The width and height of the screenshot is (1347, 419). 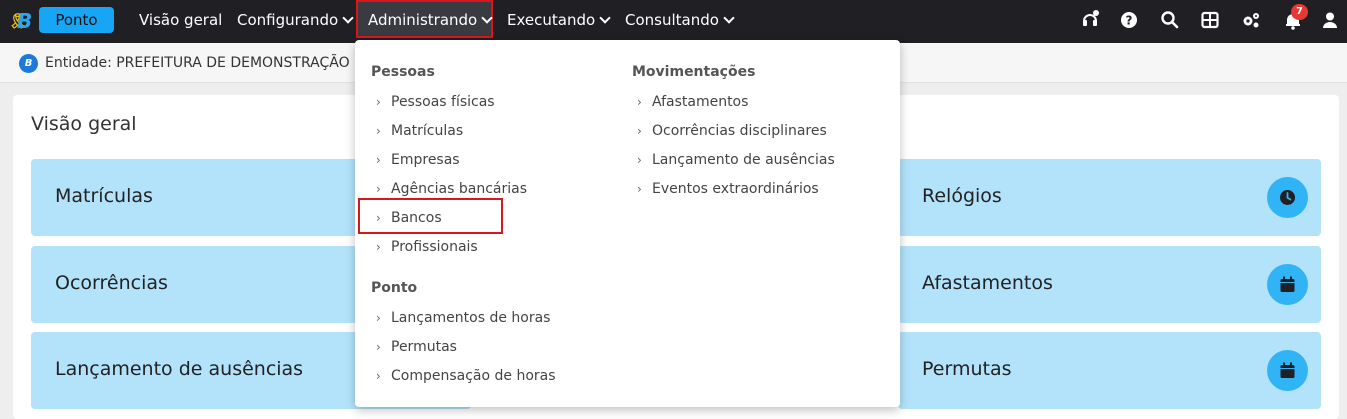 I want to click on search-icon, so click(x=1170, y=20).